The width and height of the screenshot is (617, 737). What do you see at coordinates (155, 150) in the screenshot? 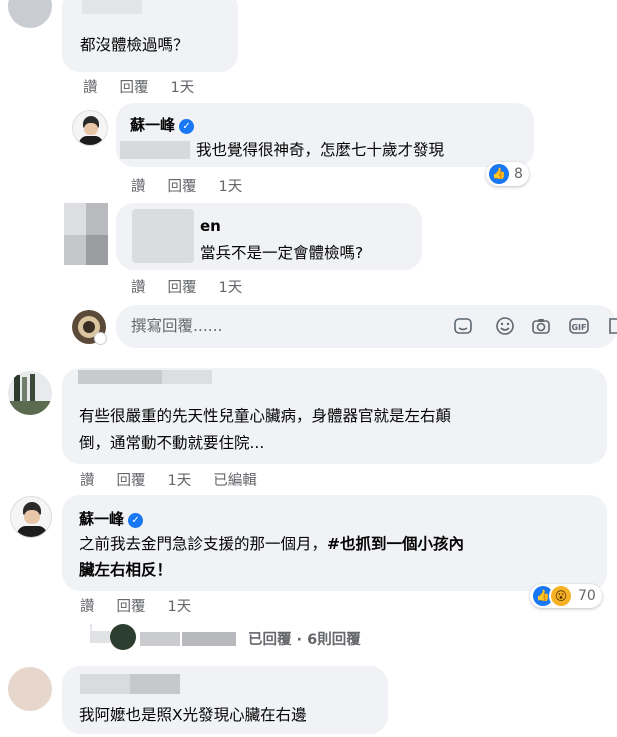
I see `blurred-mention` at bounding box center [155, 150].